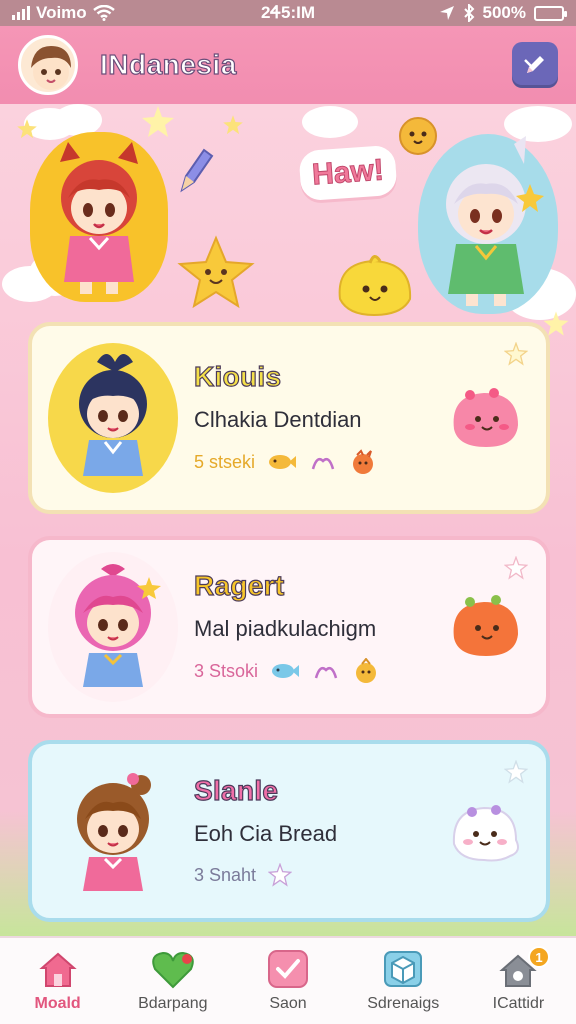 This screenshot has height=1024, width=576. I want to click on pencil-icon, so click(197, 170).